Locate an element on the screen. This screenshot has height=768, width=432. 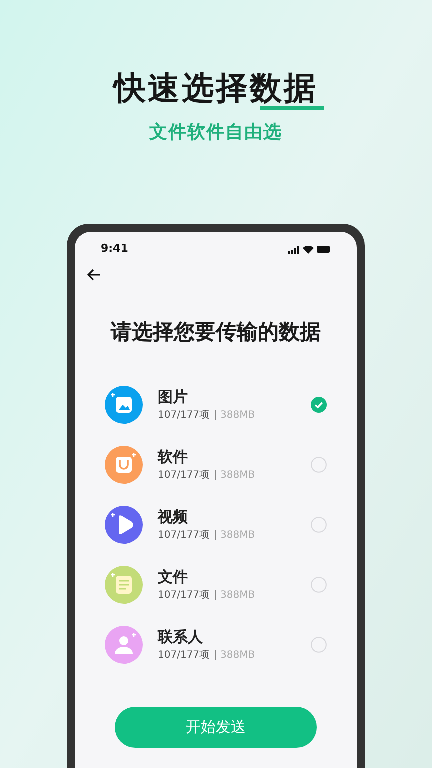
wifi-icon is located at coordinates (308, 250).